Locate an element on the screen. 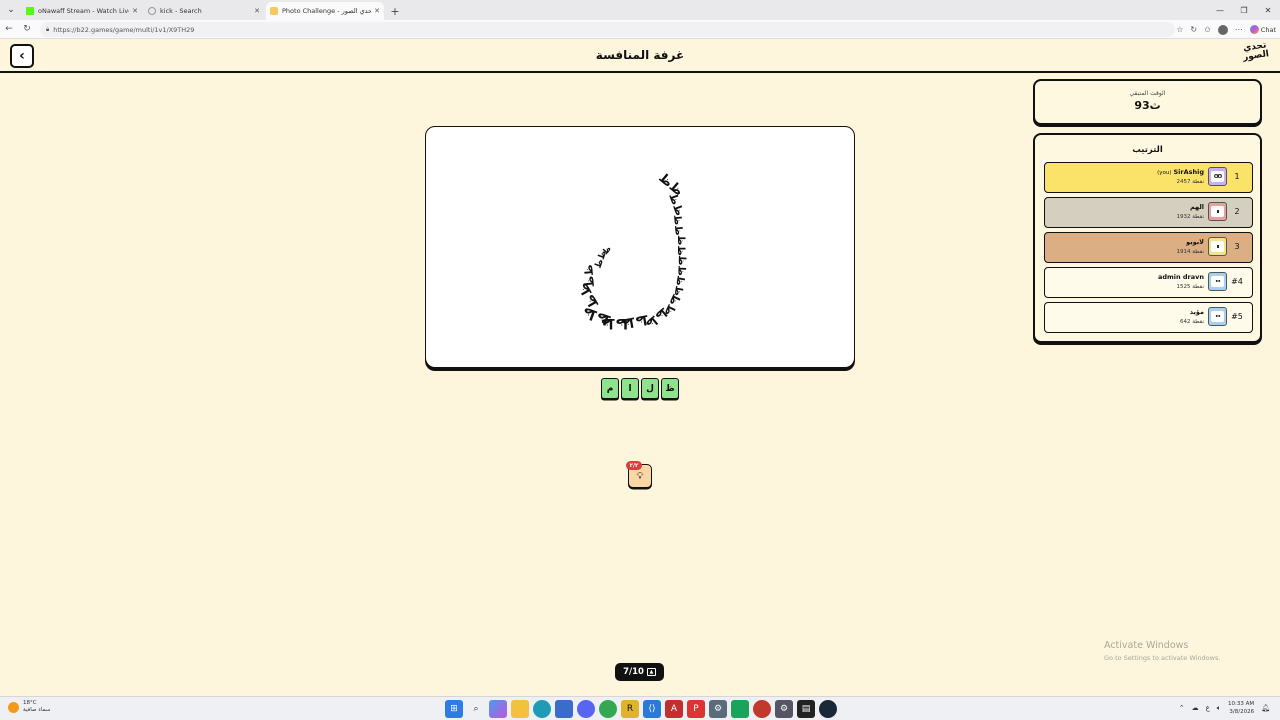 The height and width of the screenshot is (720, 1280). maximize-icon: ❐ is located at coordinates (1244, 10).